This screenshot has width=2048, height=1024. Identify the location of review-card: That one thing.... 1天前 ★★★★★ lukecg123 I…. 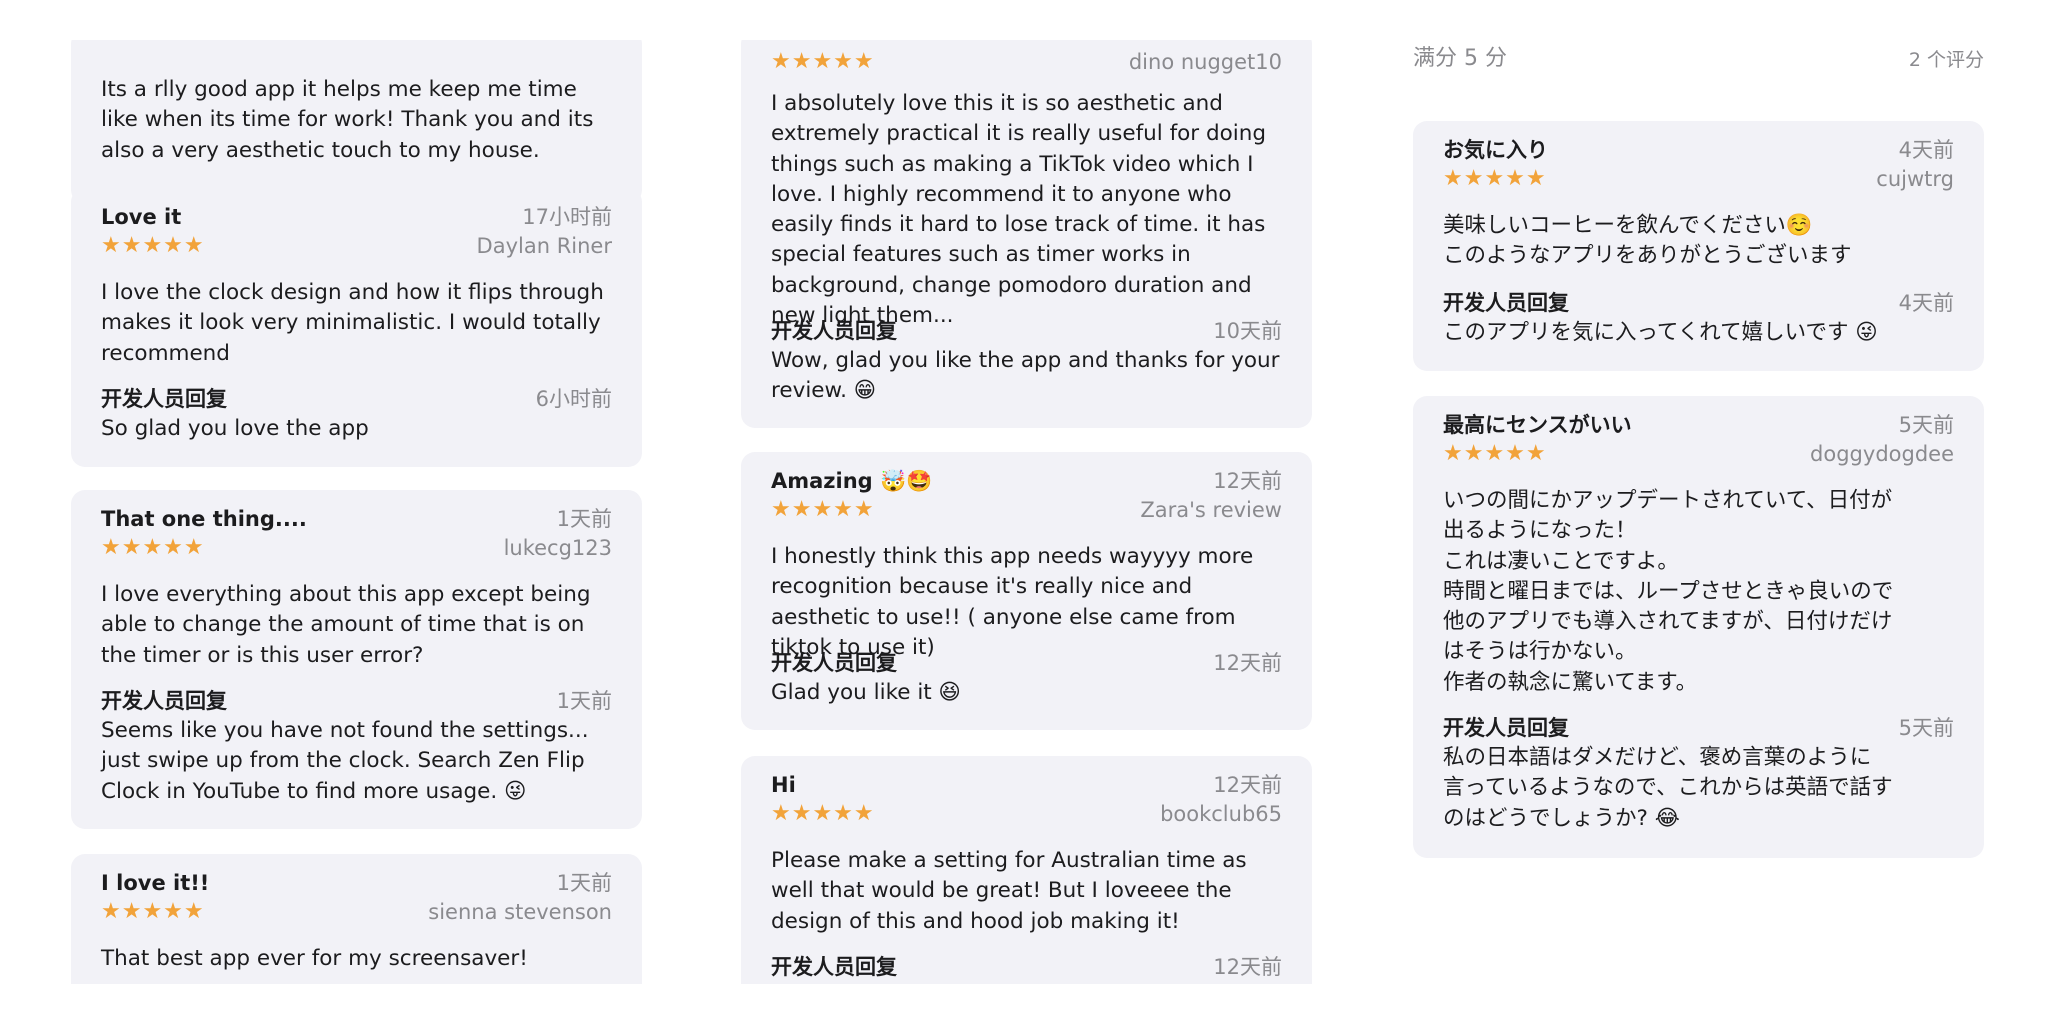
(356, 659).